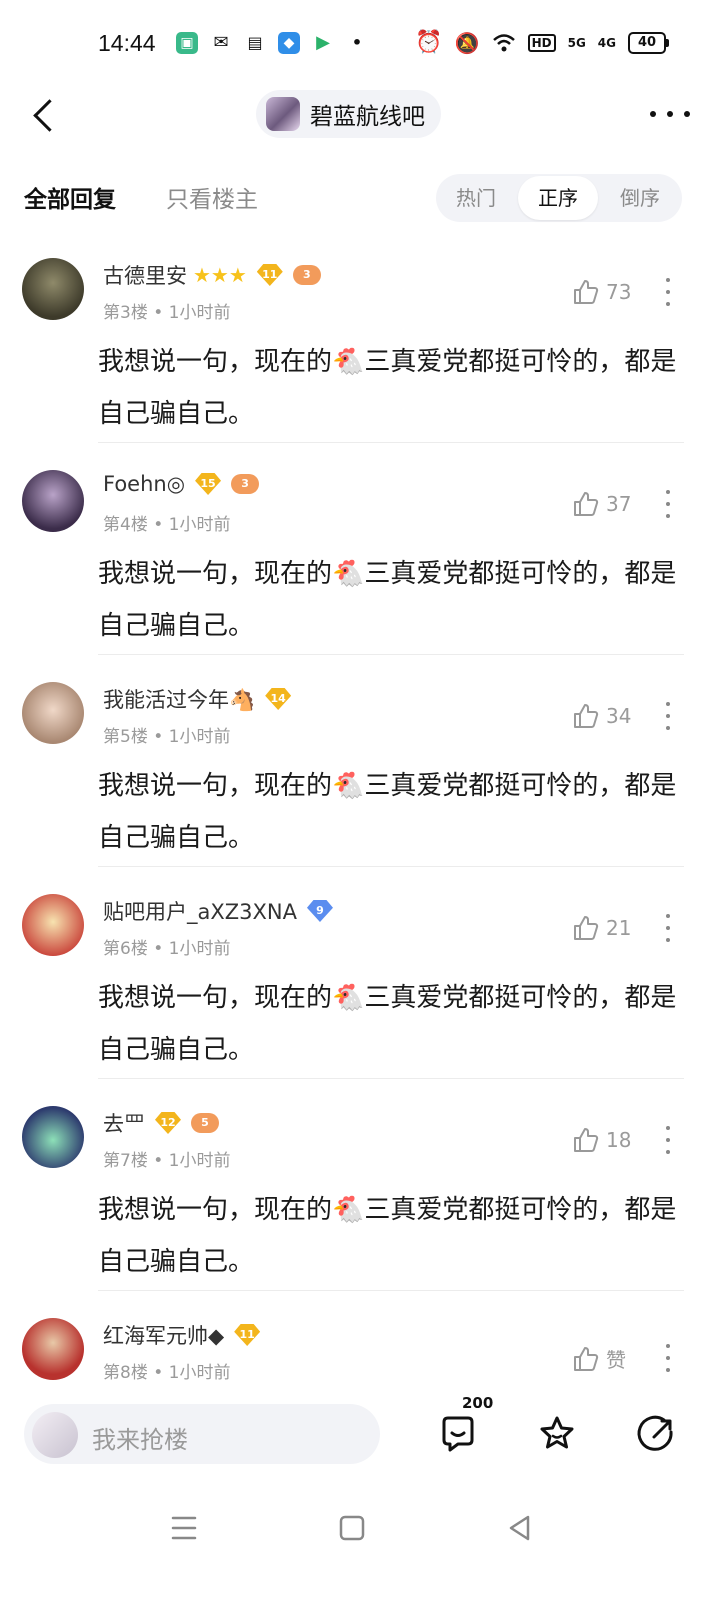  Describe the element at coordinates (601, 504) in the screenshot. I see `like-button: 37` at that location.